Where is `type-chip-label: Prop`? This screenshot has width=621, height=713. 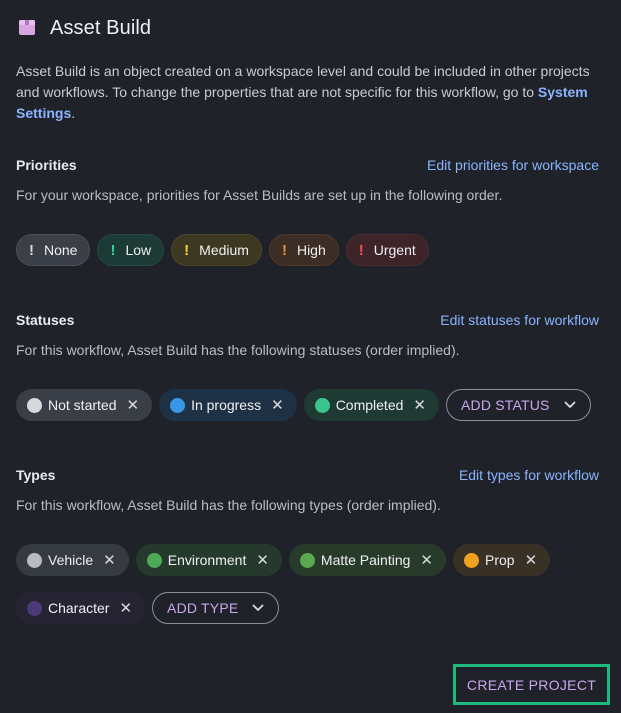 type-chip-label: Prop is located at coordinates (499, 560).